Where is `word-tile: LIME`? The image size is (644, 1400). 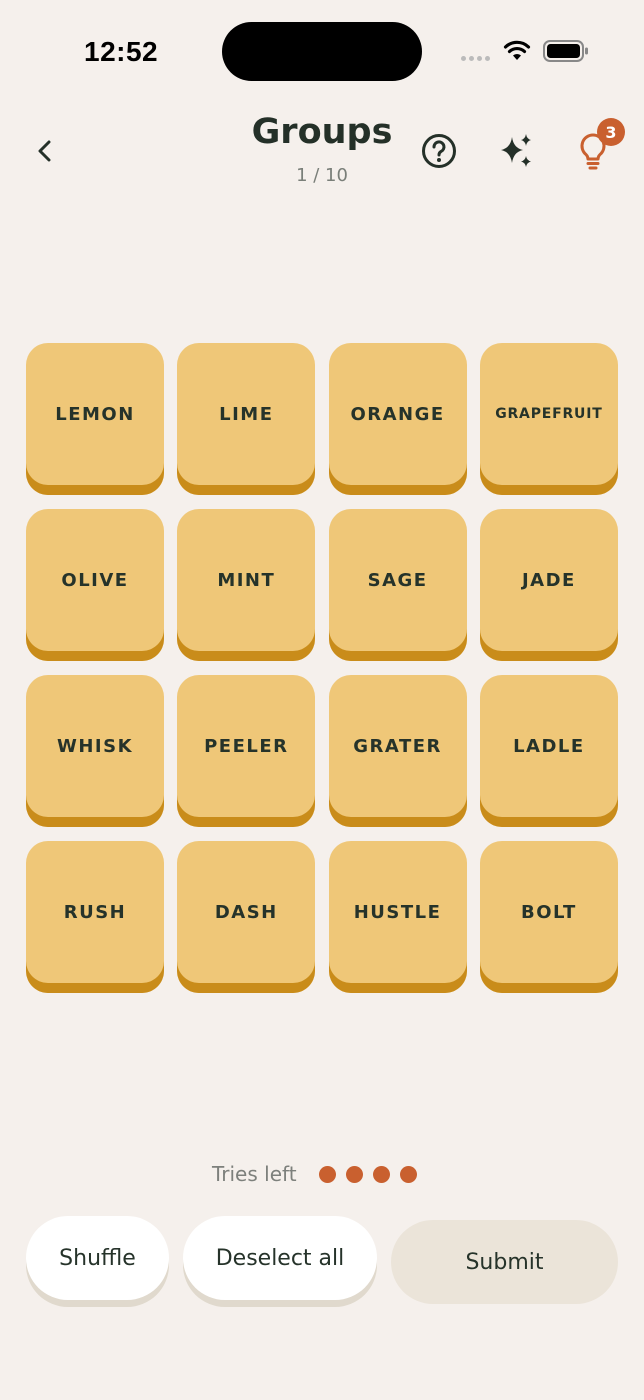 word-tile: LIME is located at coordinates (246, 419).